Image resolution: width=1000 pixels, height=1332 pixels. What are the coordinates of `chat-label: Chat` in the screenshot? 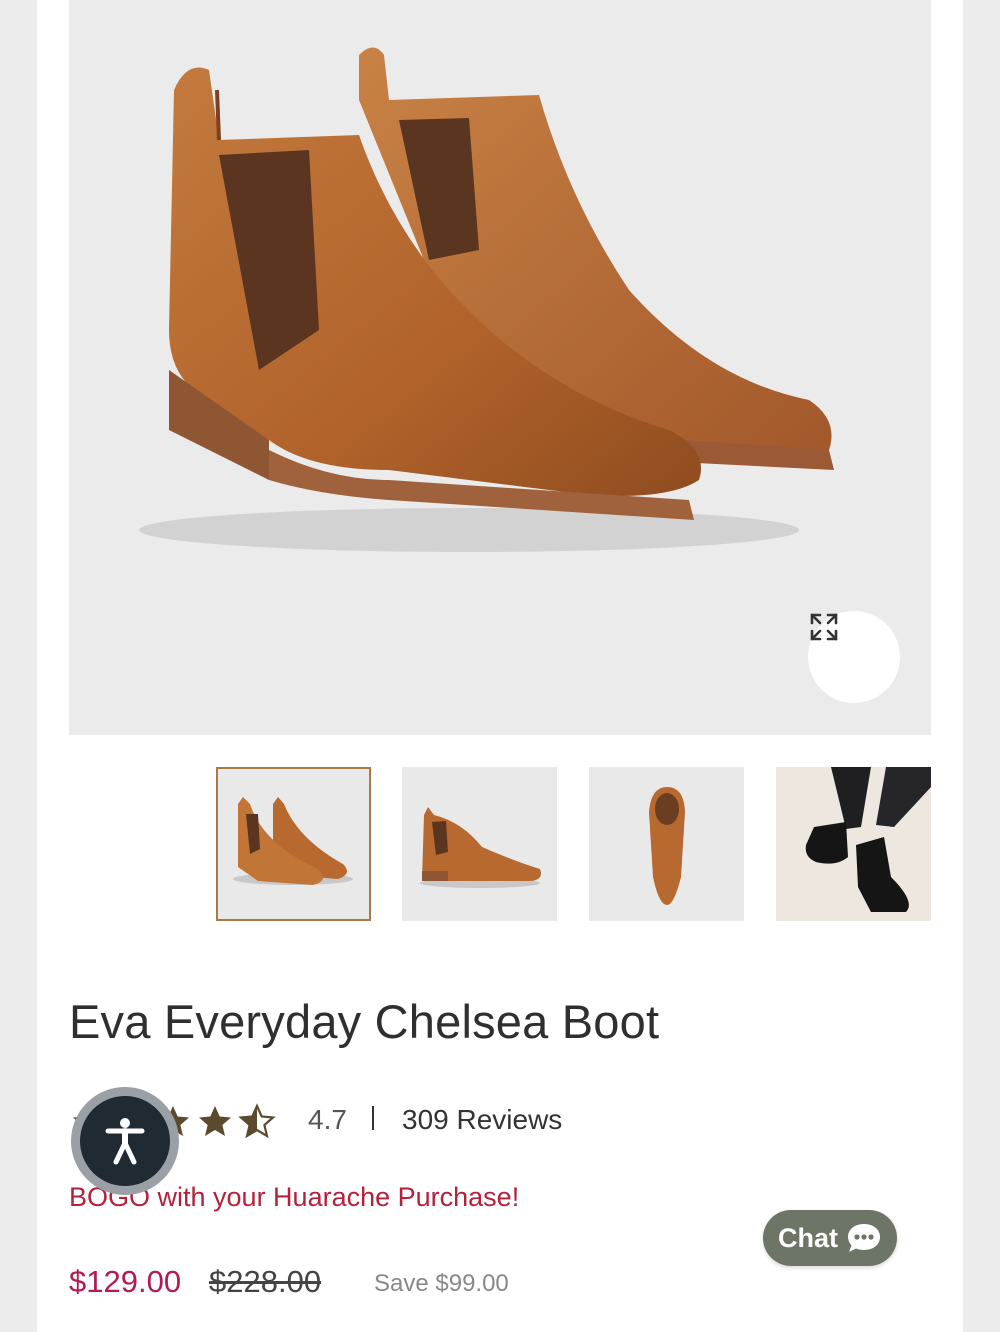 It's located at (808, 1237).